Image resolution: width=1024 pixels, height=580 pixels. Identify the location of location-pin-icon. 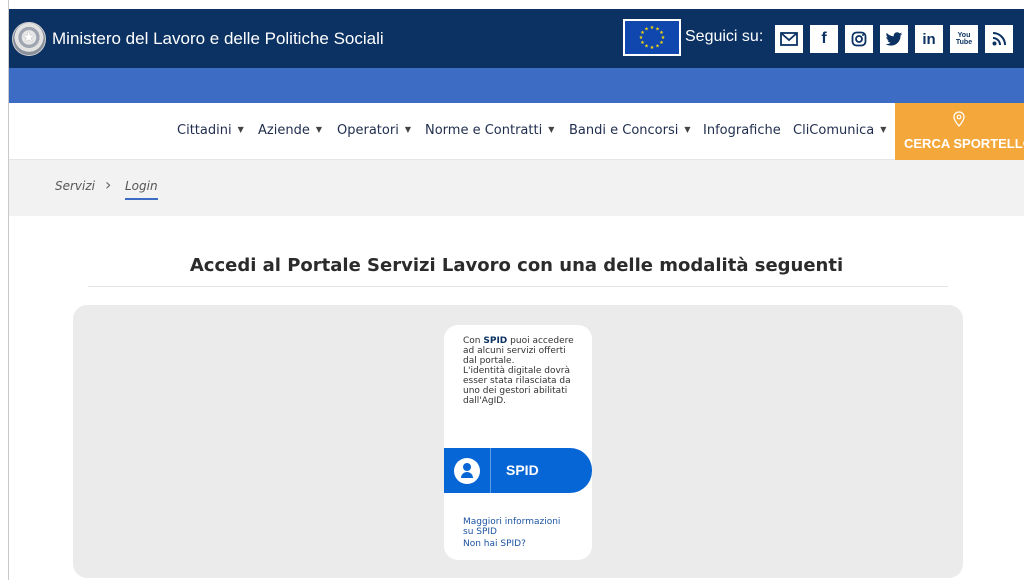
(959, 119).